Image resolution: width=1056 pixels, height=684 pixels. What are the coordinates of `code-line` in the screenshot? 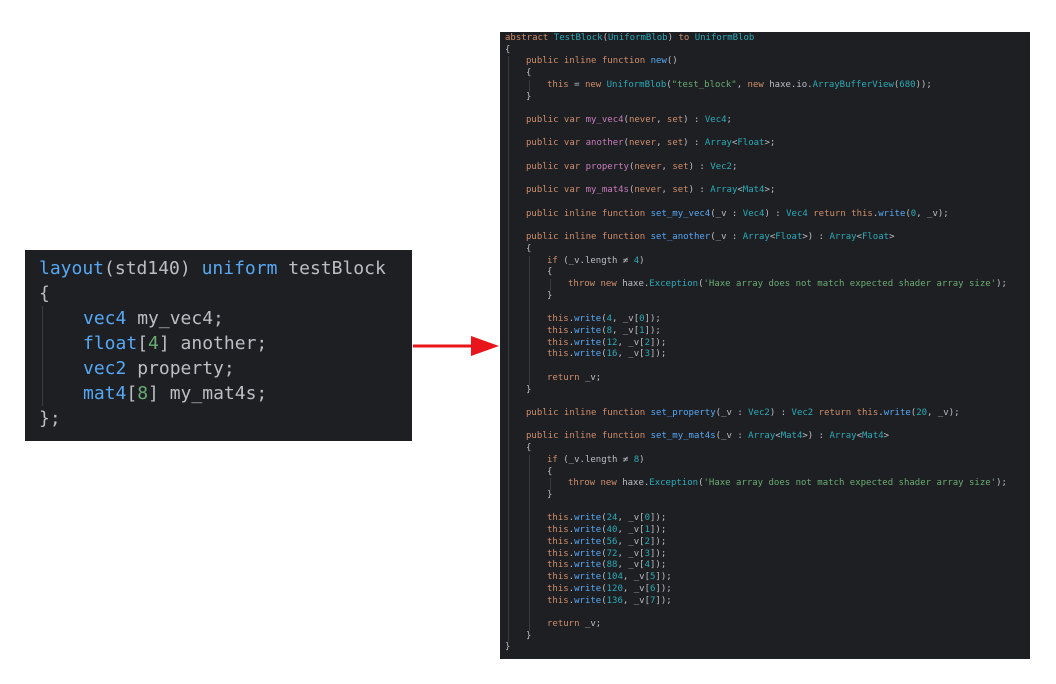 It's located at (767, 179).